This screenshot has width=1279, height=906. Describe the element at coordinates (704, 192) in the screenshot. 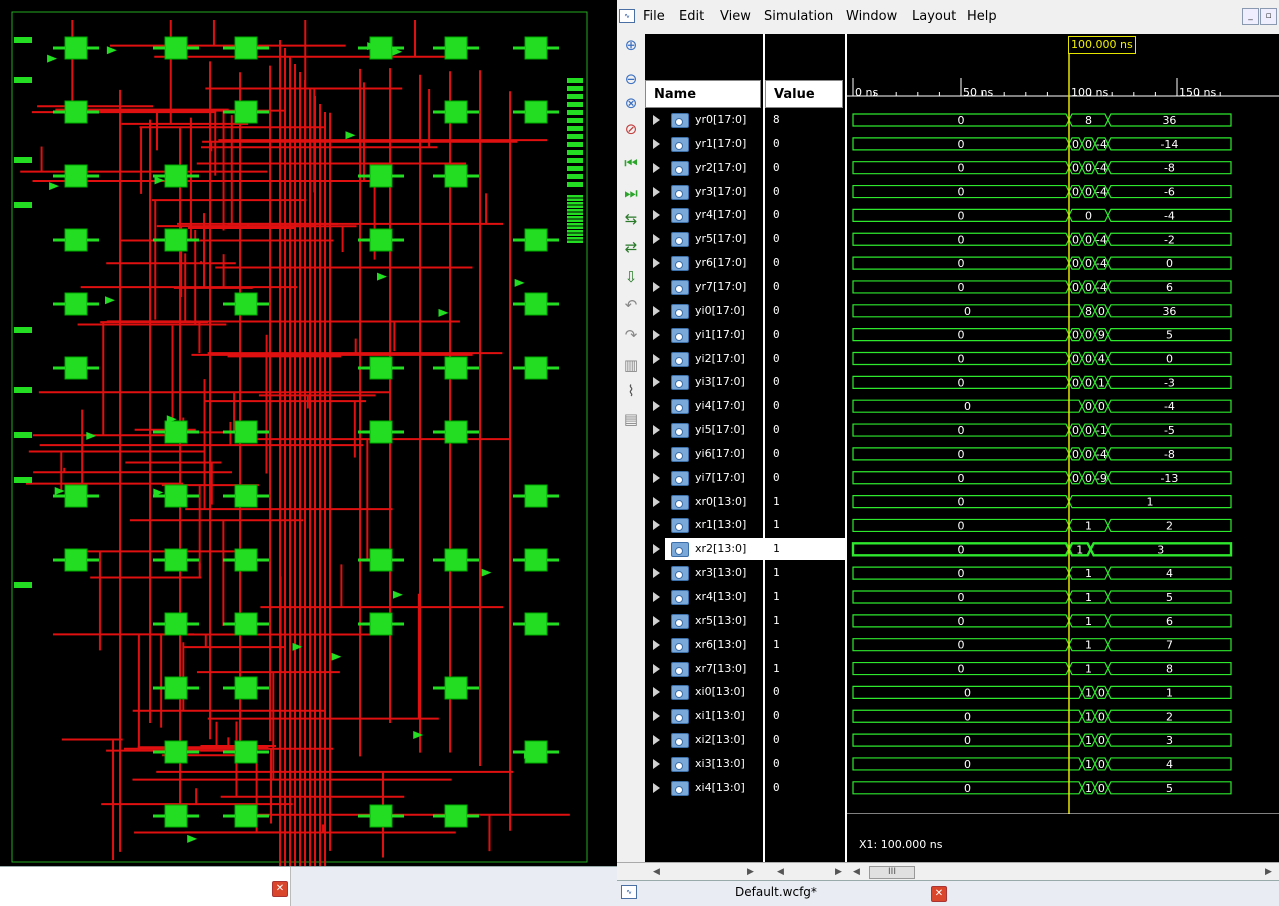

I see `signal-row: yr3[17:0]` at that location.